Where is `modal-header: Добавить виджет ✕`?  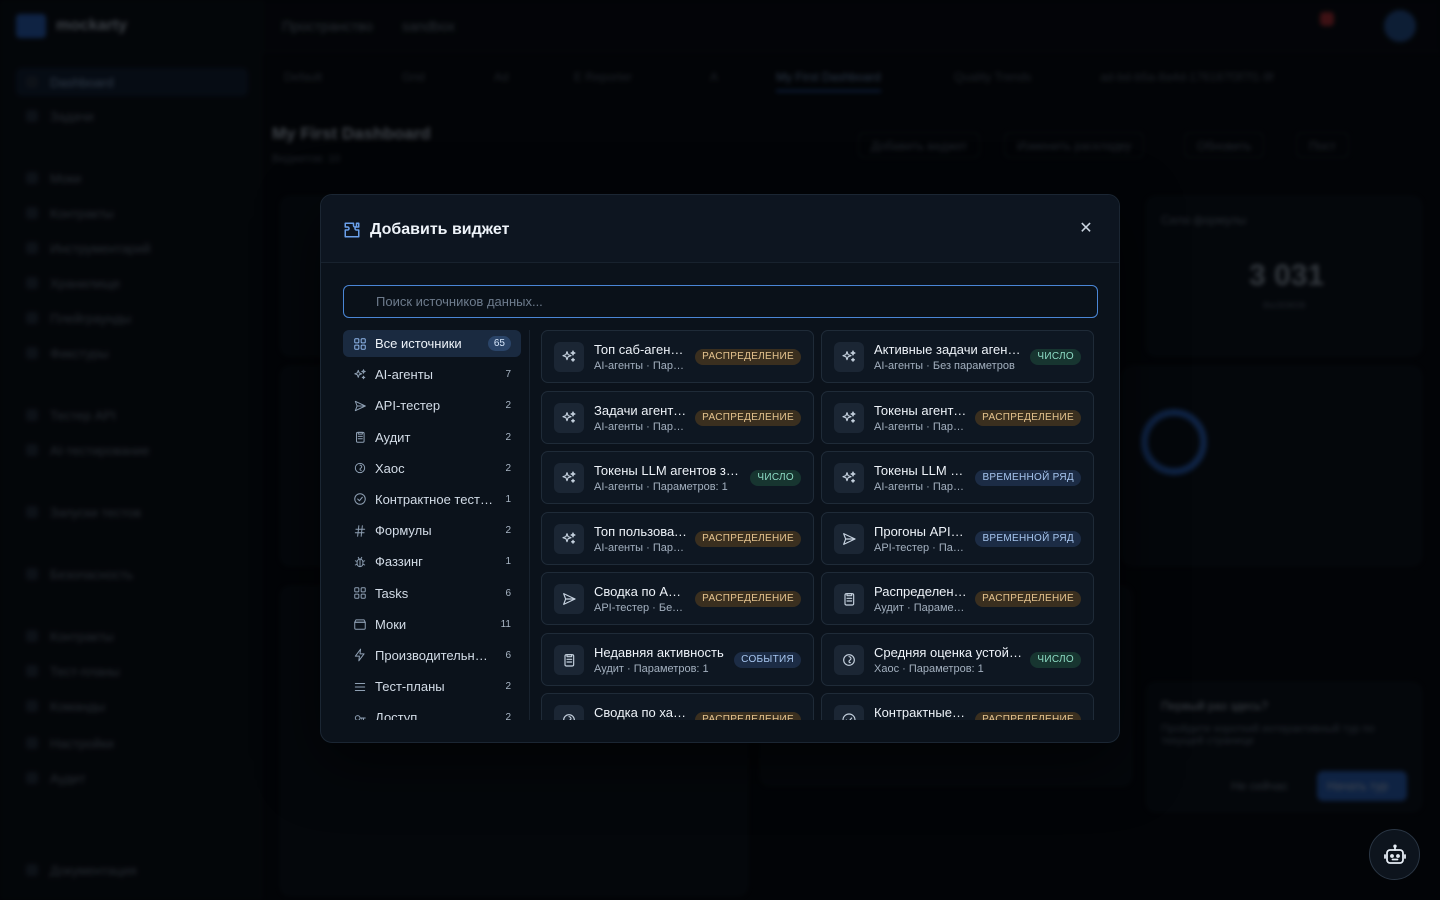 modal-header: Добавить виджет ✕ is located at coordinates (720, 229).